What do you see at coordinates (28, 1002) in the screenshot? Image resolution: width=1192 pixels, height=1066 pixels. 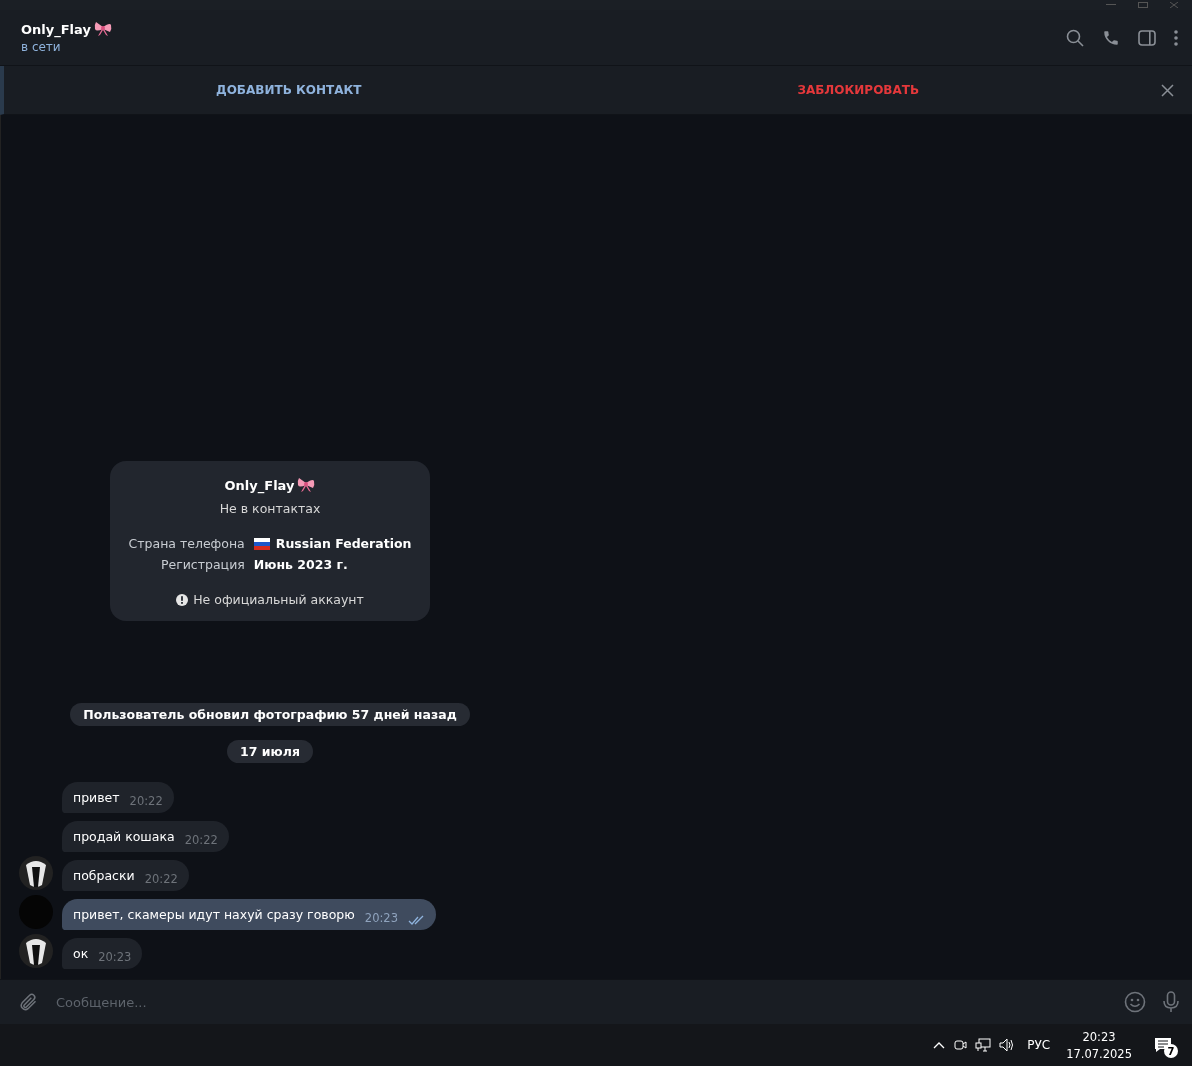 I see `paperclip-icon` at bounding box center [28, 1002].